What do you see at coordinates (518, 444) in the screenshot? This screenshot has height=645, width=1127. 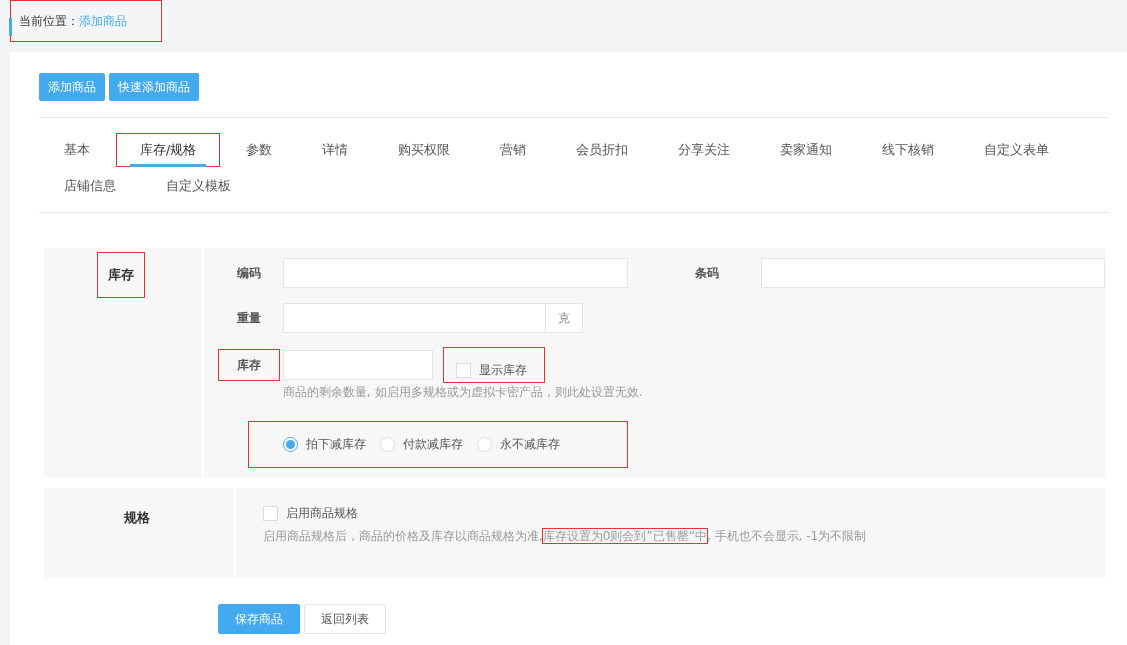 I see `radio-option: 永不减库存` at bounding box center [518, 444].